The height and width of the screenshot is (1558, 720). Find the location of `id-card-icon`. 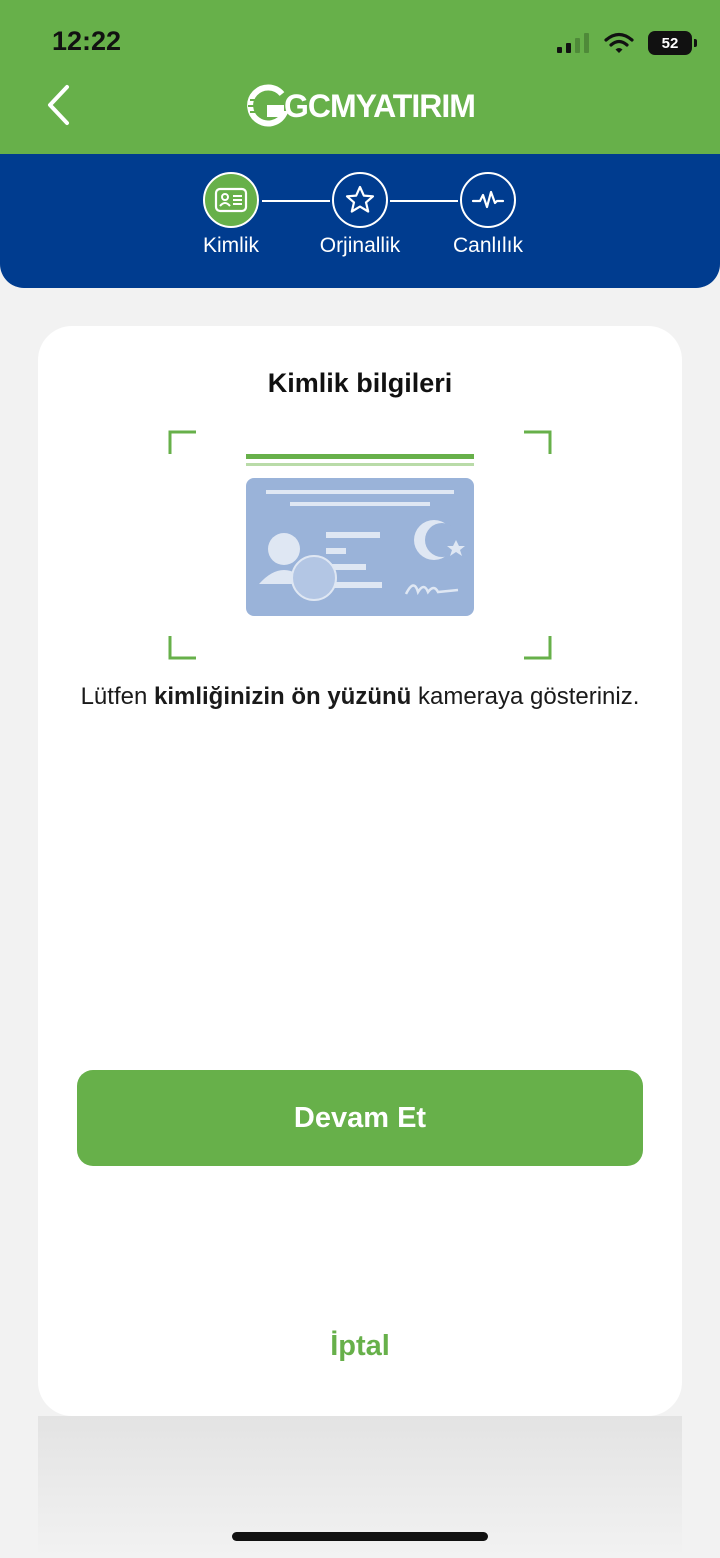

id-card-icon is located at coordinates (231, 200).